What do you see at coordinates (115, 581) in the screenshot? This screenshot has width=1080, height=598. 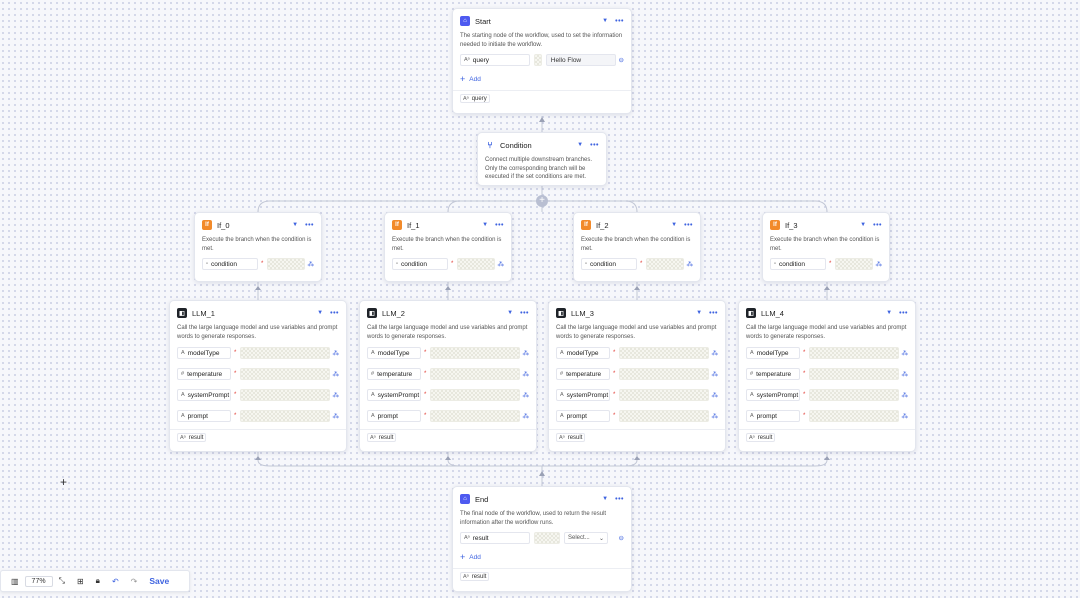 I see `undo-icon: ↶` at bounding box center [115, 581].